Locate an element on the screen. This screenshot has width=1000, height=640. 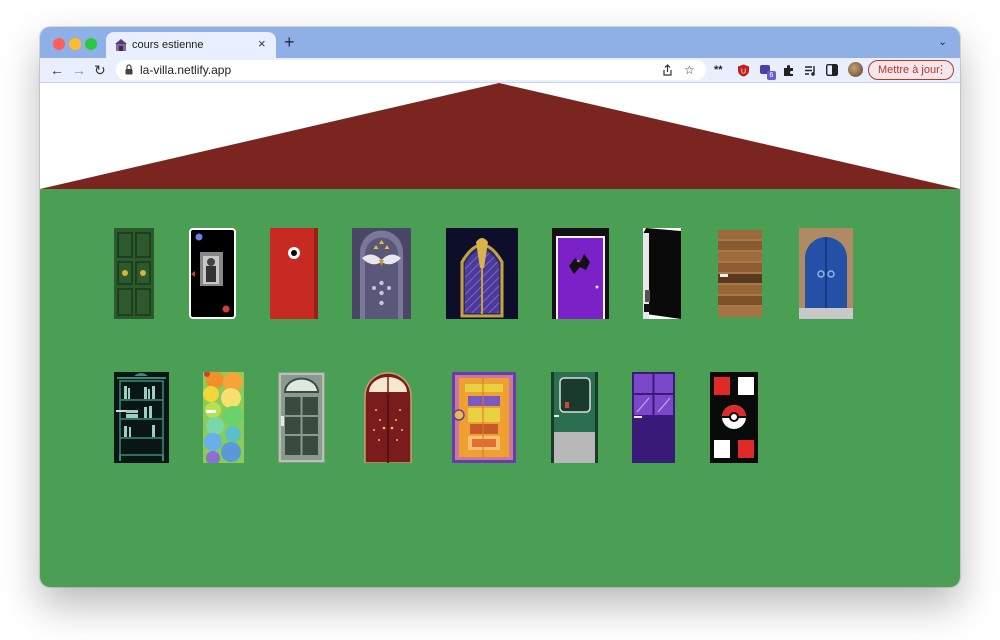
url-text: la-villa.netlify.app is located at coordinates (186, 70).